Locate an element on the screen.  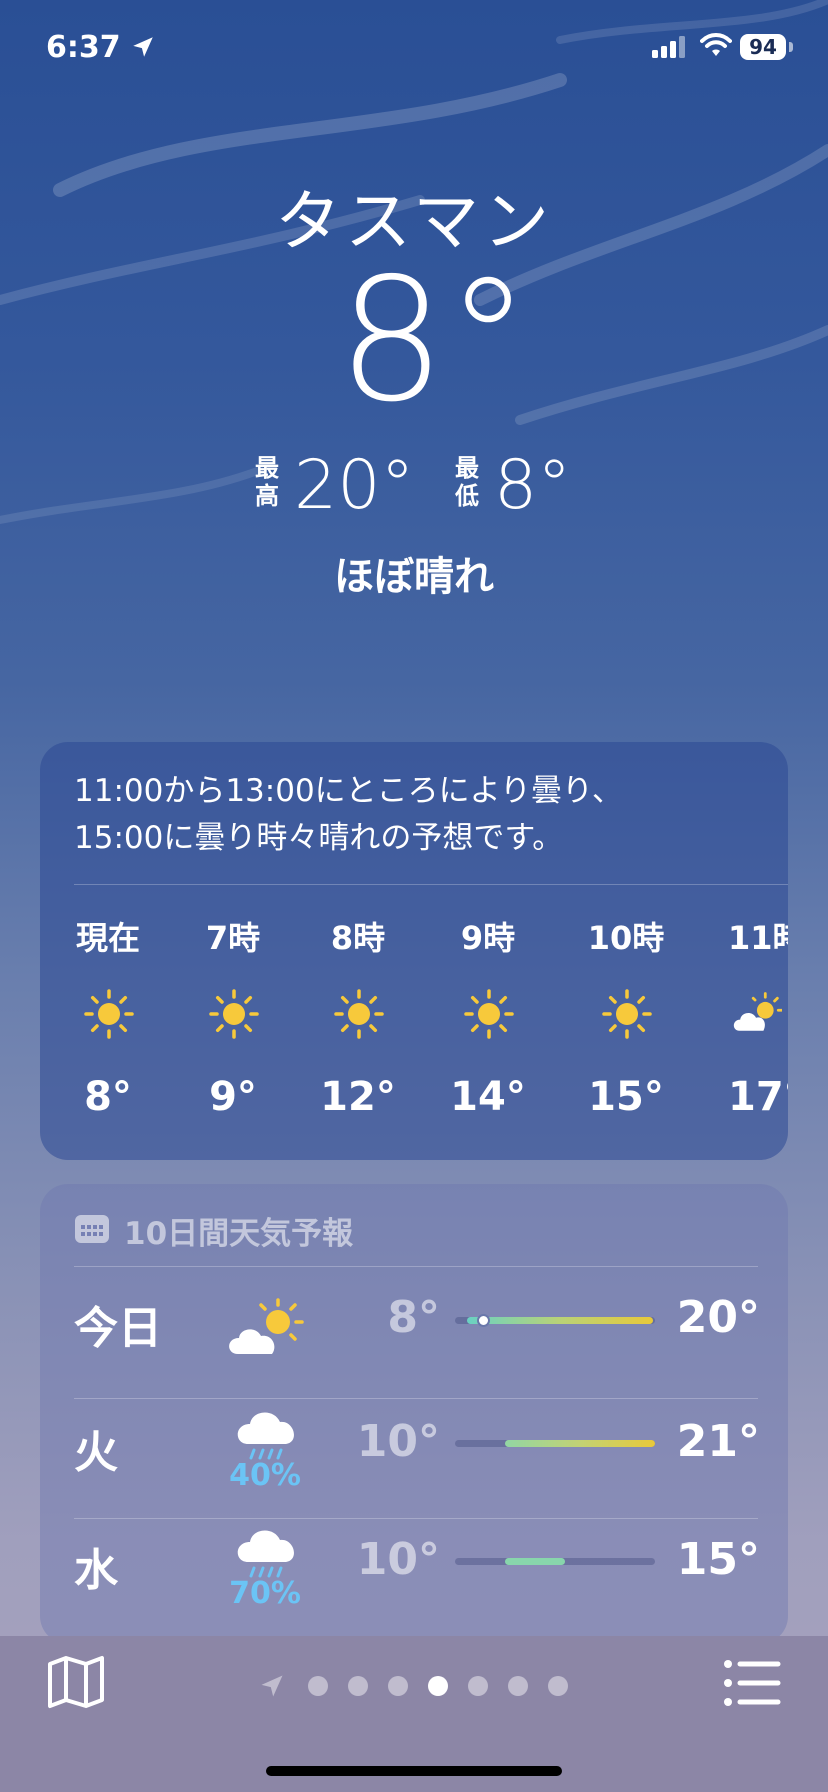
forecast-day-row: 火 40% 10° 21° is located at coordinates (414, 1461).